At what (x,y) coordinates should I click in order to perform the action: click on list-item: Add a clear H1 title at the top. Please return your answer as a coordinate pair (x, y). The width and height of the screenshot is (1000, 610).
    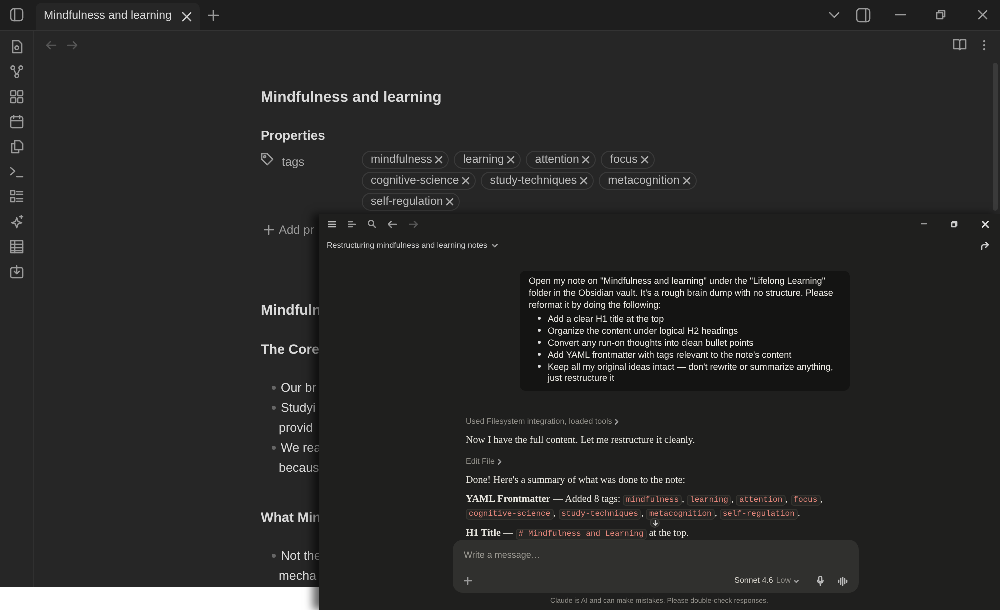
    Looking at the image, I should click on (606, 320).